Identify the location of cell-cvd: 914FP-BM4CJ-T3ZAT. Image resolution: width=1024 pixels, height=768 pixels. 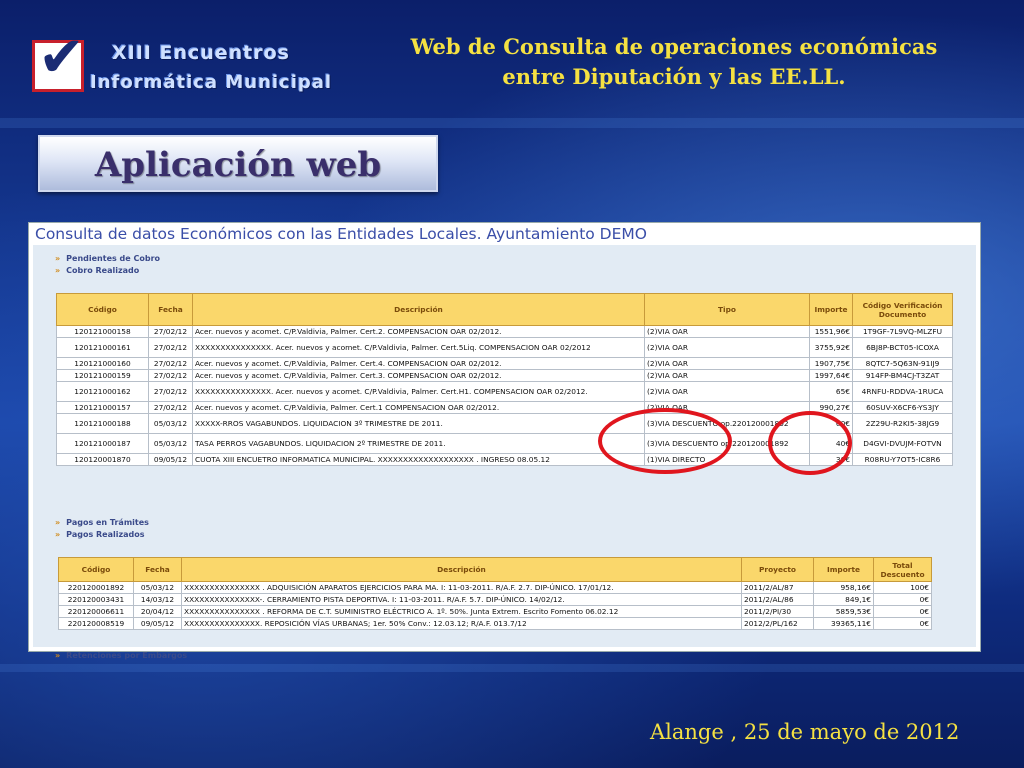
(902, 375).